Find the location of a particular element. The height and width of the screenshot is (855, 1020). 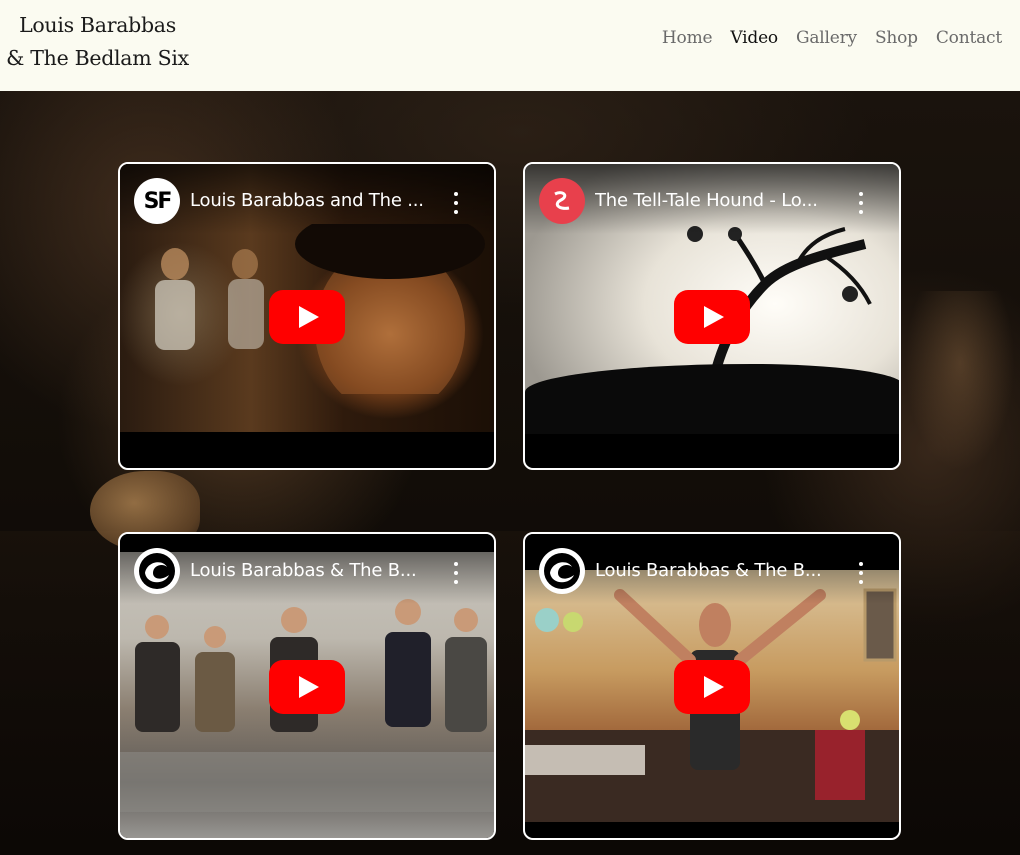

nav-home: Home is located at coordinates (687, 38).